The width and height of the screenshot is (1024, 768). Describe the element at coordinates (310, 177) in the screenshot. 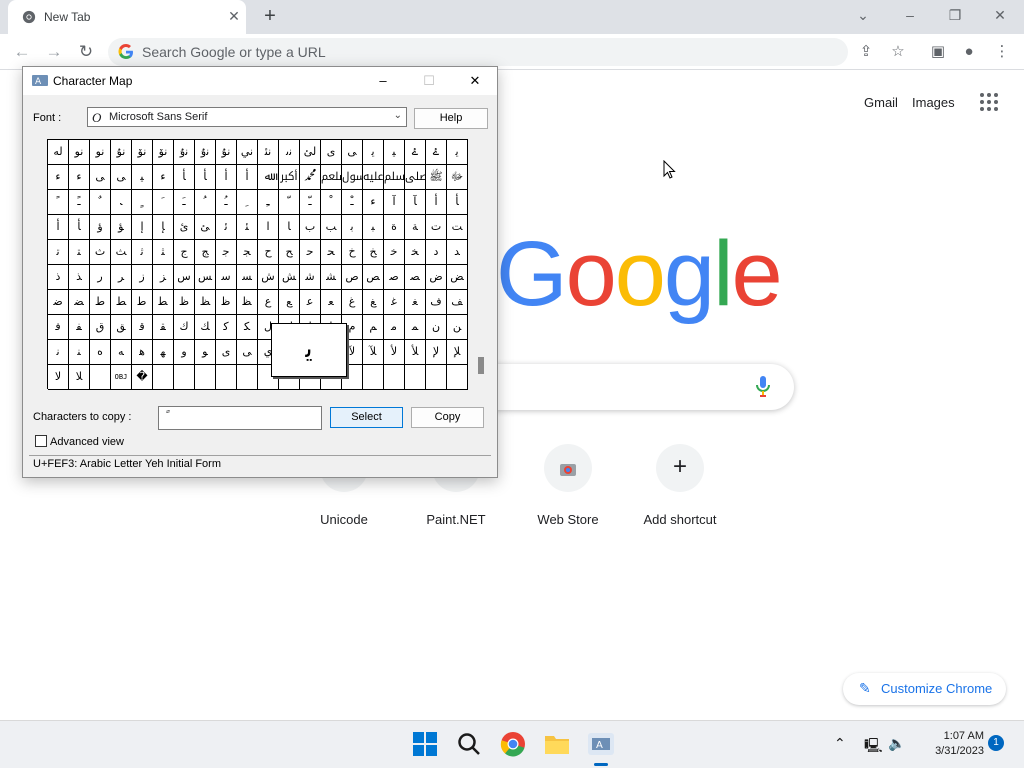

I see `character-cell: ﷴ` at that location.